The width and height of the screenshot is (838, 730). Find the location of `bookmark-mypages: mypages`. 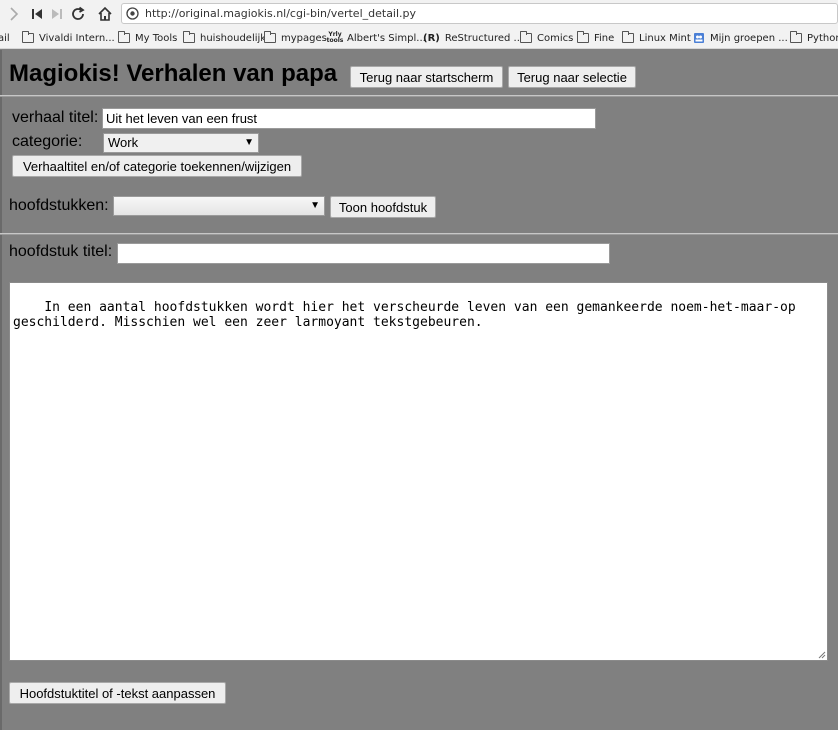

bookmark-mypages: mypages is located at coordinates (295, 38).